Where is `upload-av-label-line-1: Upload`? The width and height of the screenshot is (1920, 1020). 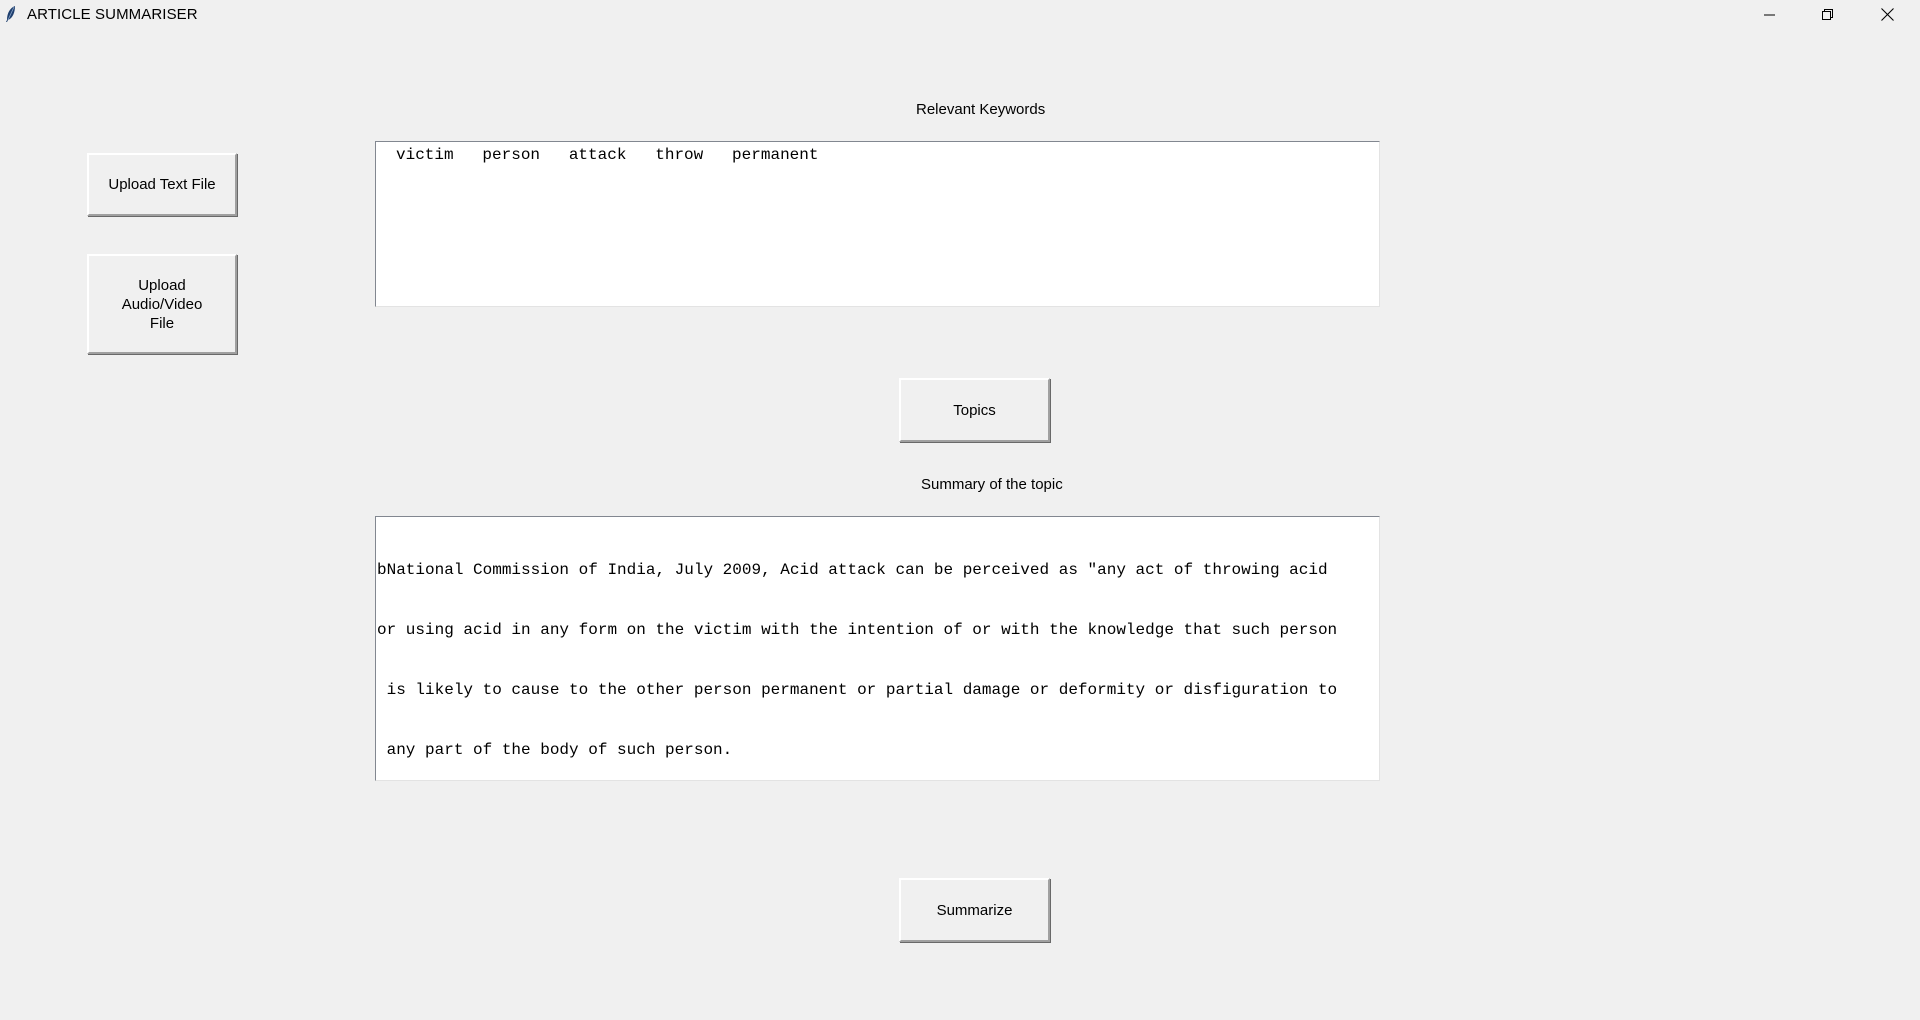
upload-av-label-line-1: Upload is located at coordinates (162, 285).